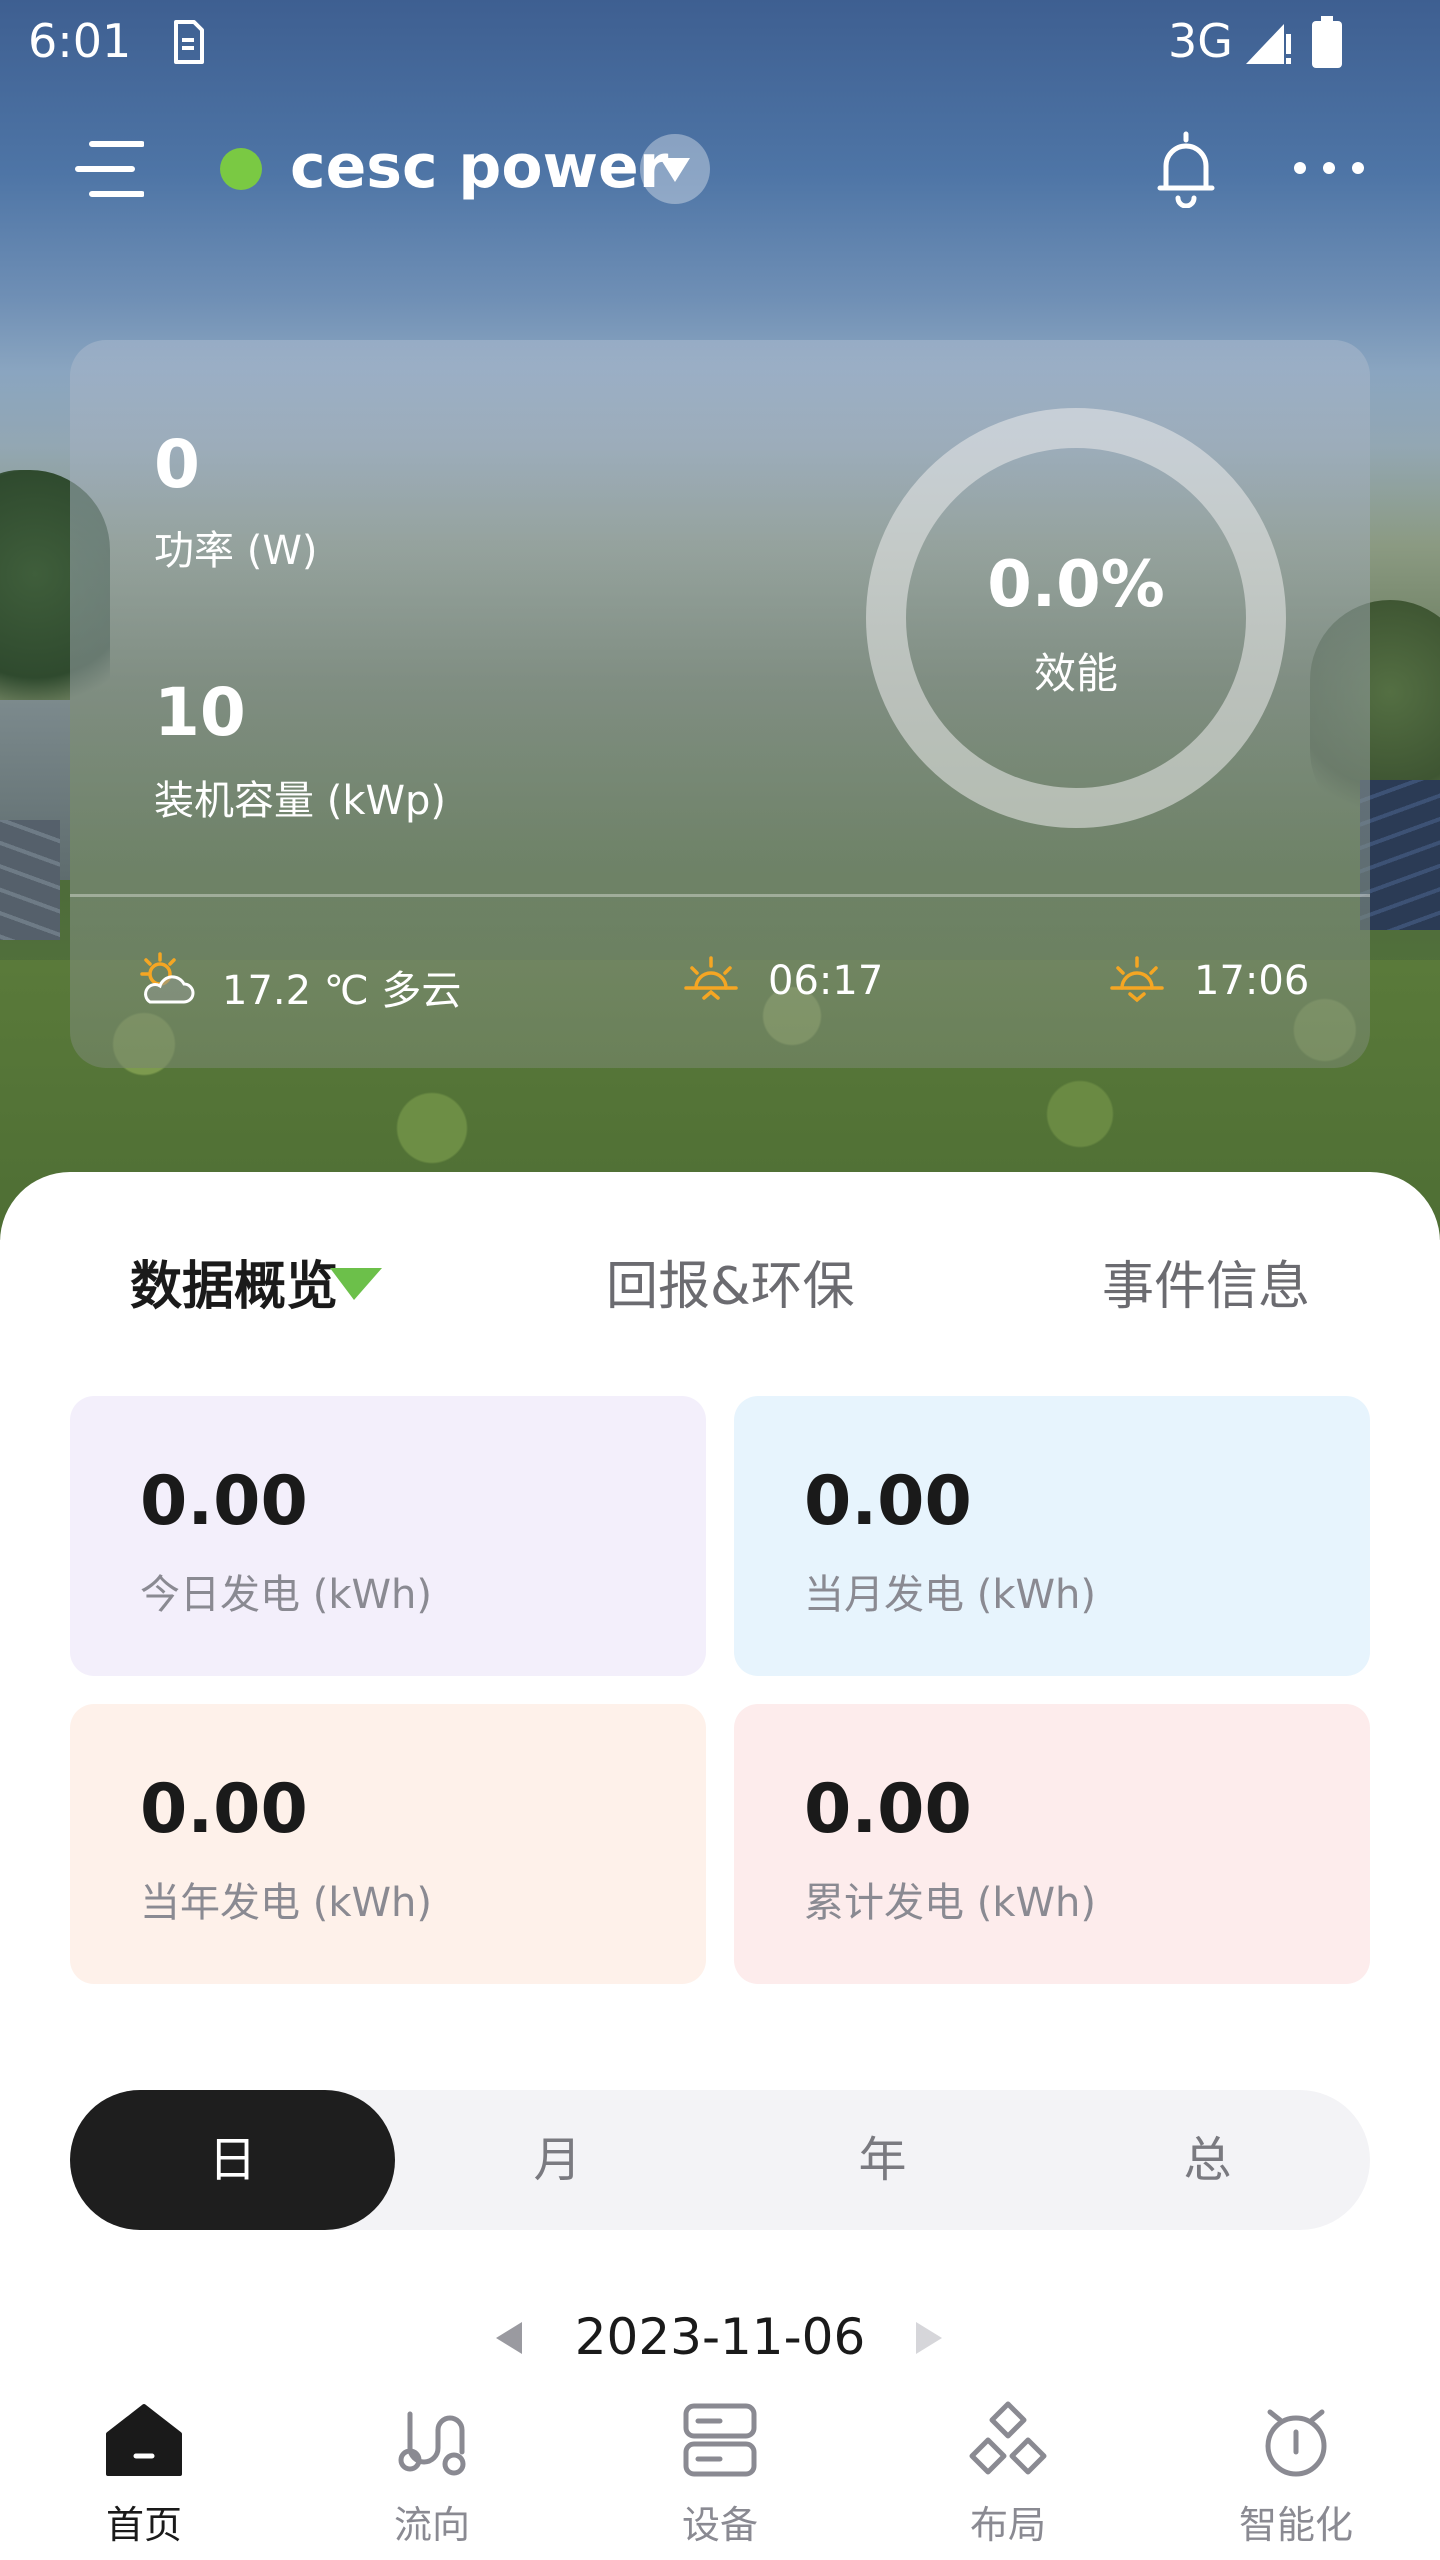 This screenshot has width=1440, height=2560. I want to click on nav-device: 设备, so click(720, 2470).